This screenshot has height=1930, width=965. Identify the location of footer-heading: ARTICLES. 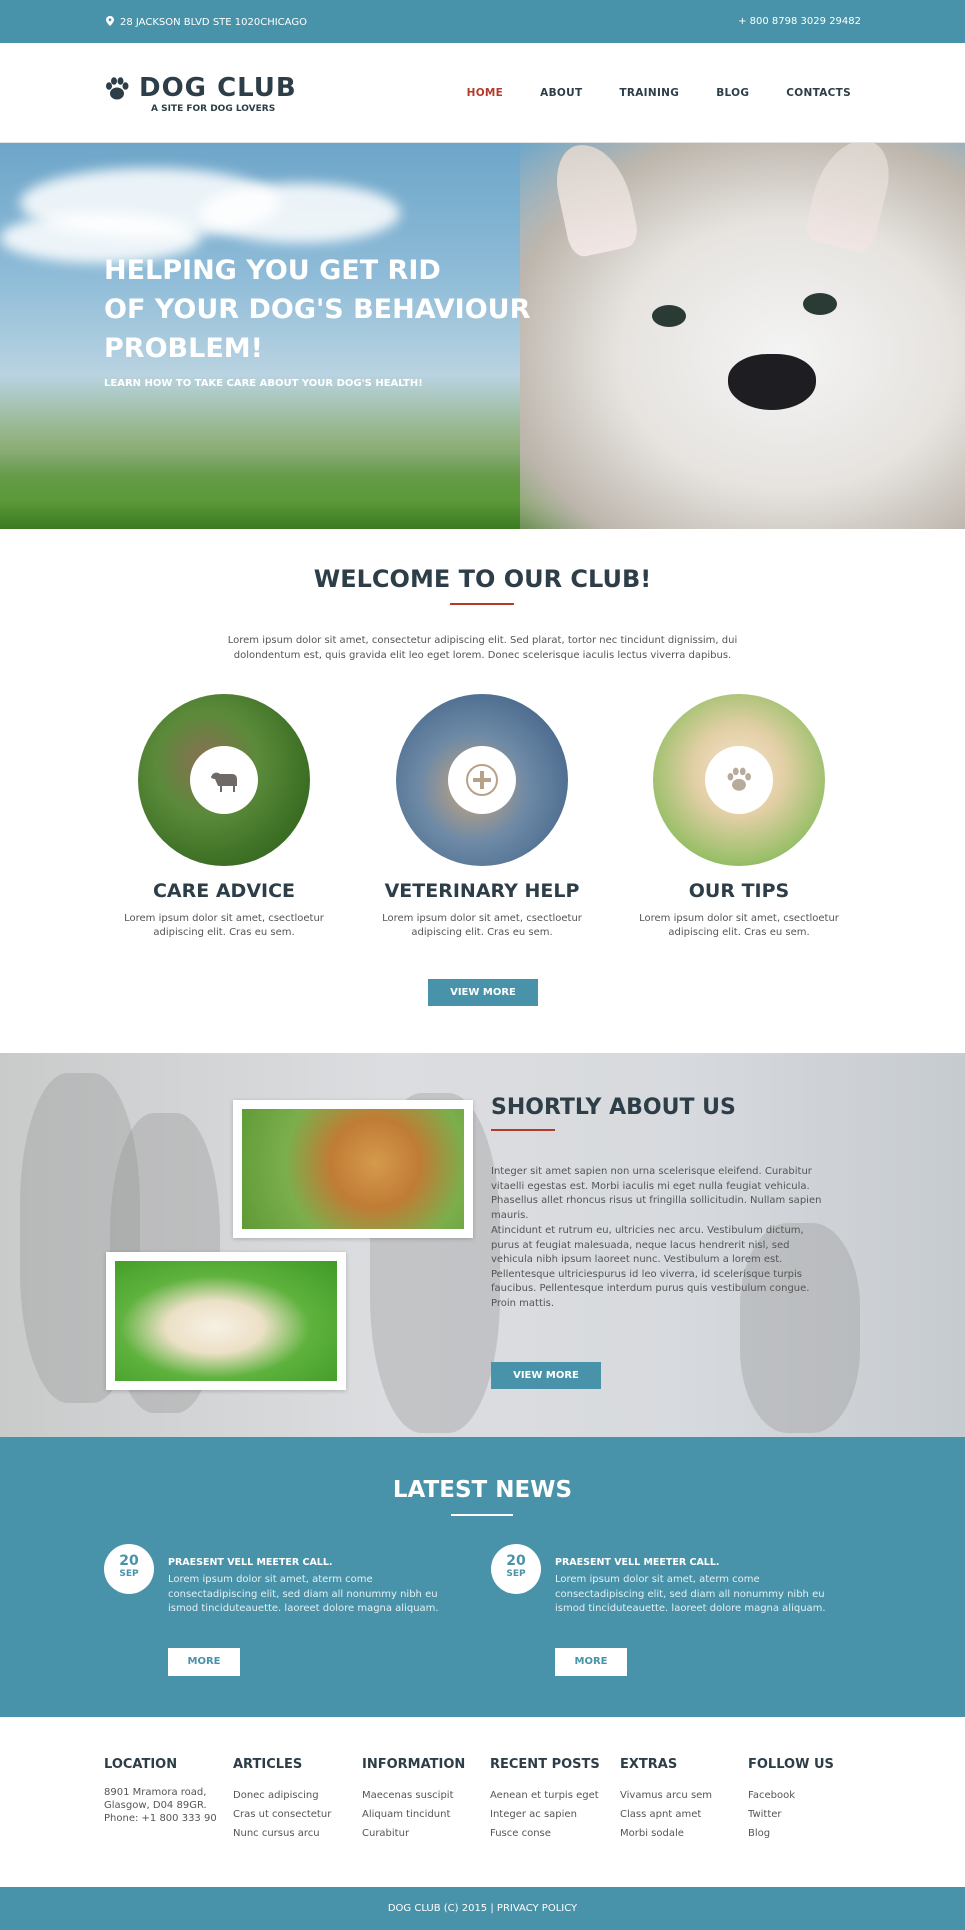
(268, 1764).